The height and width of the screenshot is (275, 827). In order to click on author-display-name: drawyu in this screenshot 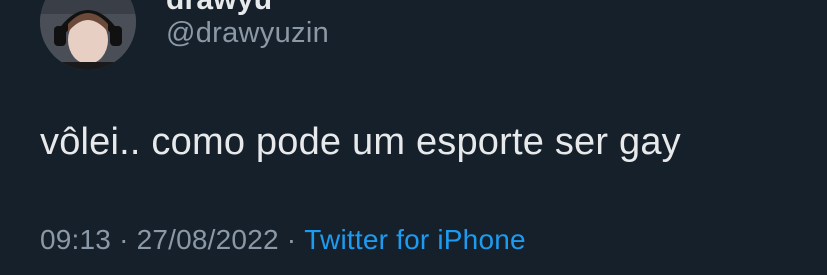, I will do `click(219, 8)`.